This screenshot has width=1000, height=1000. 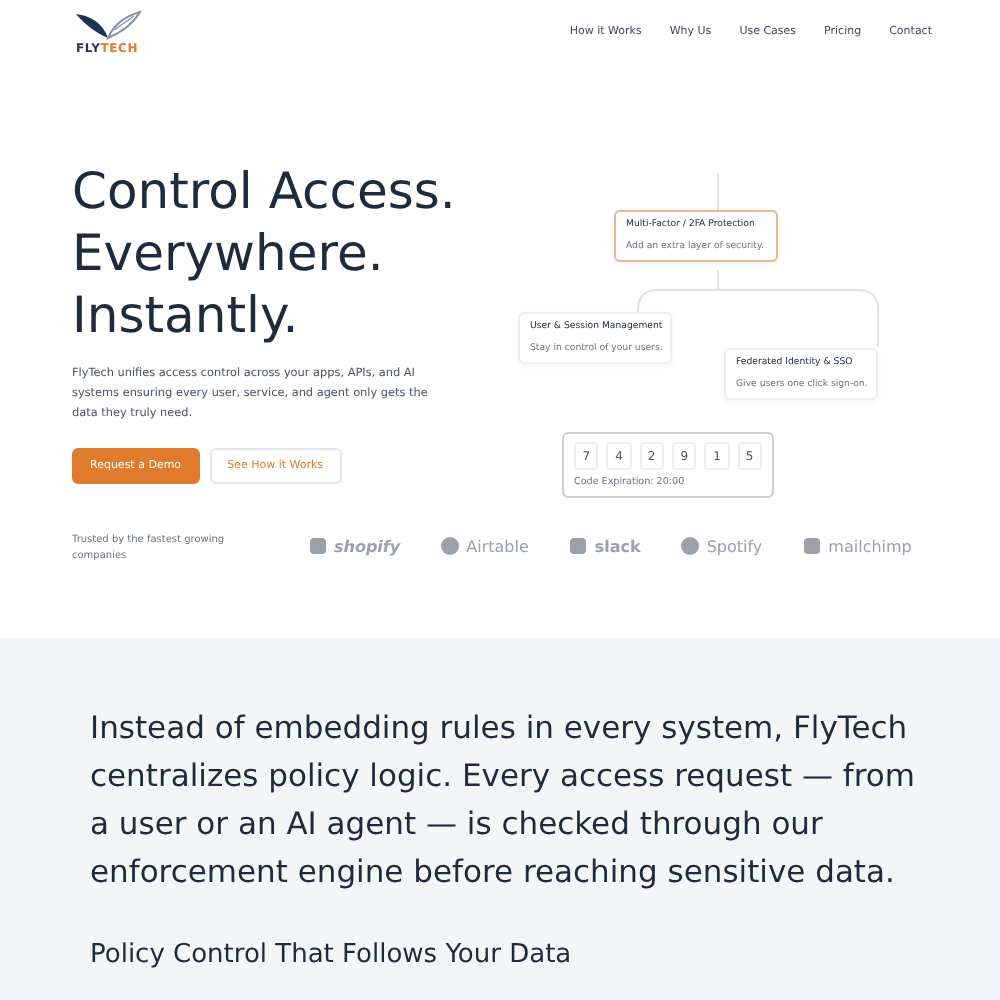 I want to click on company-name: slack, so click(x=617, y=546).